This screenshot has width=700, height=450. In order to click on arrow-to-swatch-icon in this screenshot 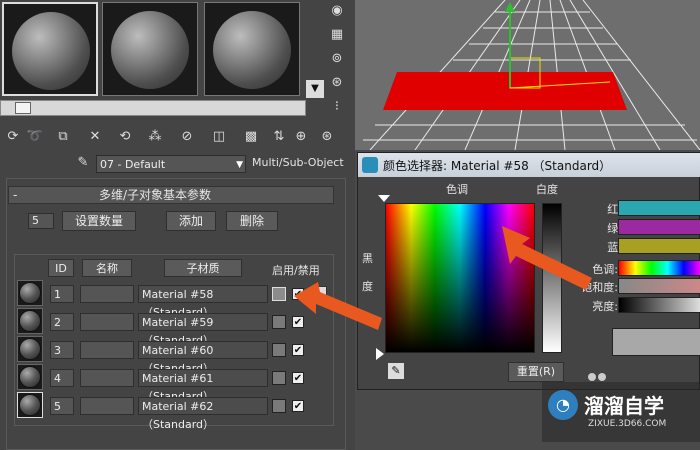, I will do `click(338, 306)`.